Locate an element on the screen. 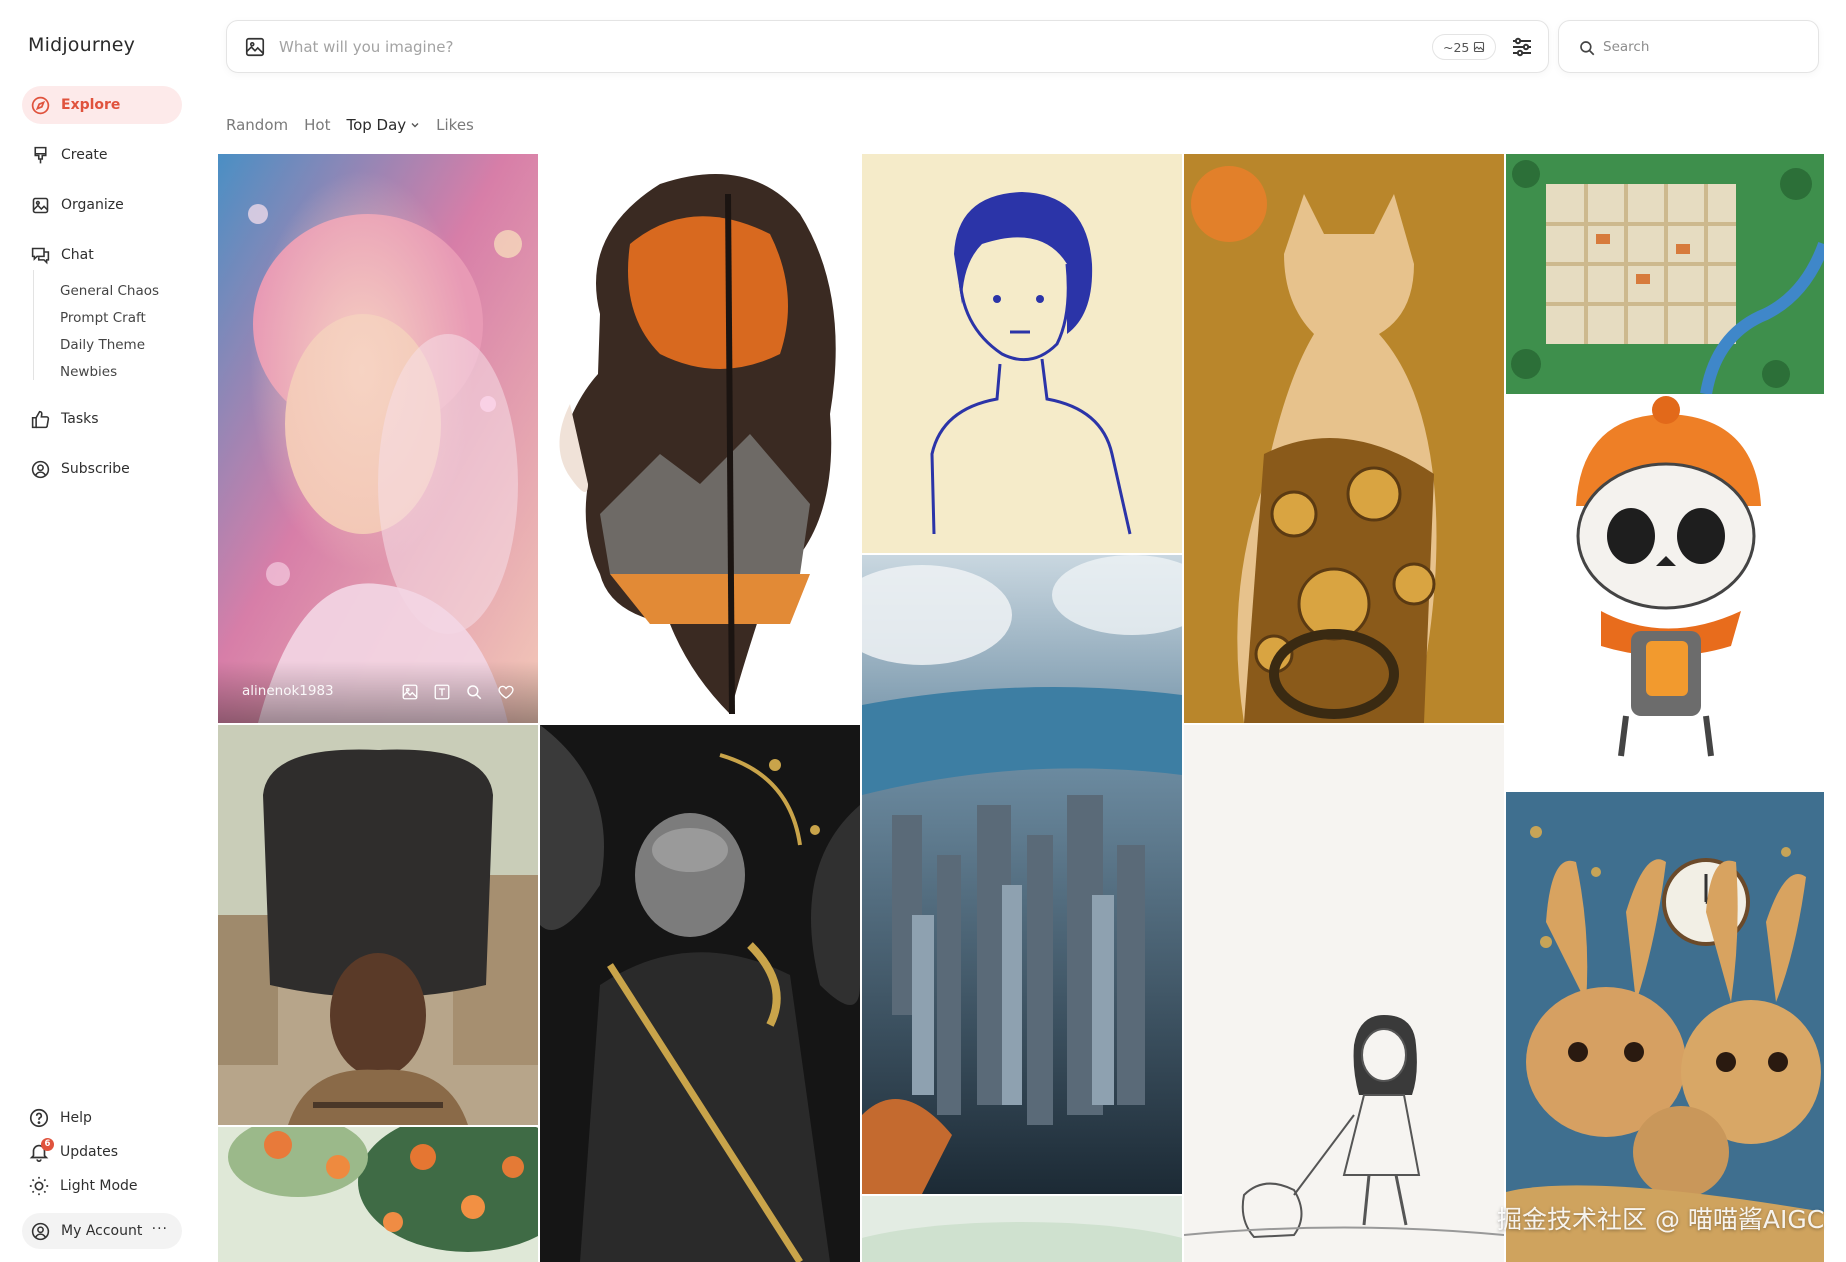 Image resolution: width=1846 pixels, height=1262 pixels. brush-icon is located at coordinates (40, 154).